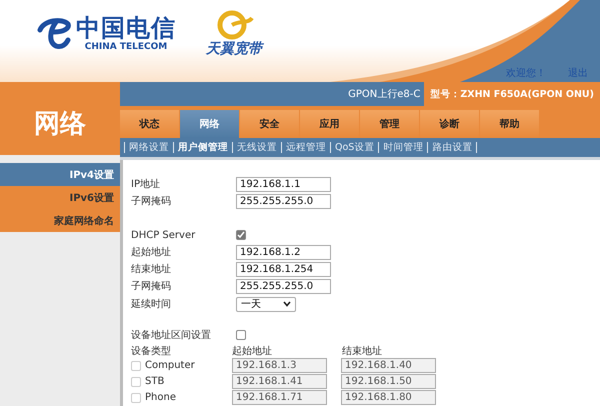 The width and height of the screenshot is (600, 406). I want to click on sub-nav-link: 无线设置, so click(256, 147).